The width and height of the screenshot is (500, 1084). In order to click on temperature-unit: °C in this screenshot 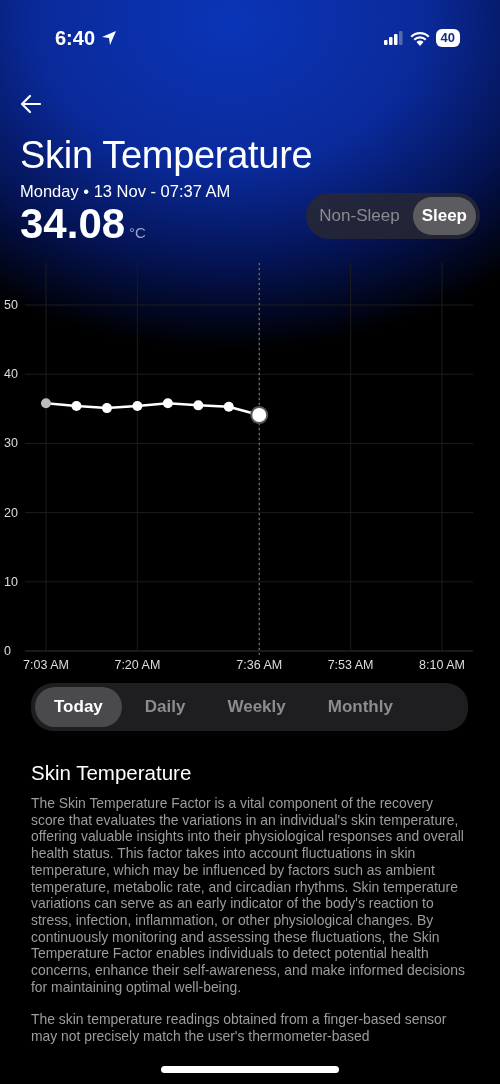, I will do `click(137, 232)`.